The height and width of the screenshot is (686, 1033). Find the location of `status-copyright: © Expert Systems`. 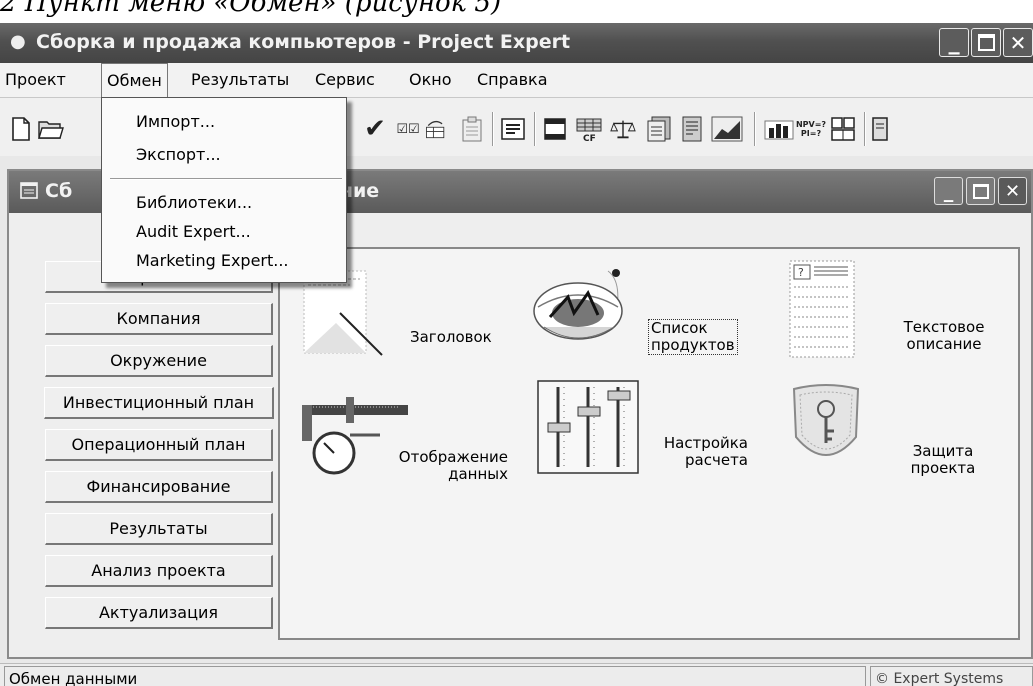

status-copyright: © Expert Systems is located at coordinates (951, 676).